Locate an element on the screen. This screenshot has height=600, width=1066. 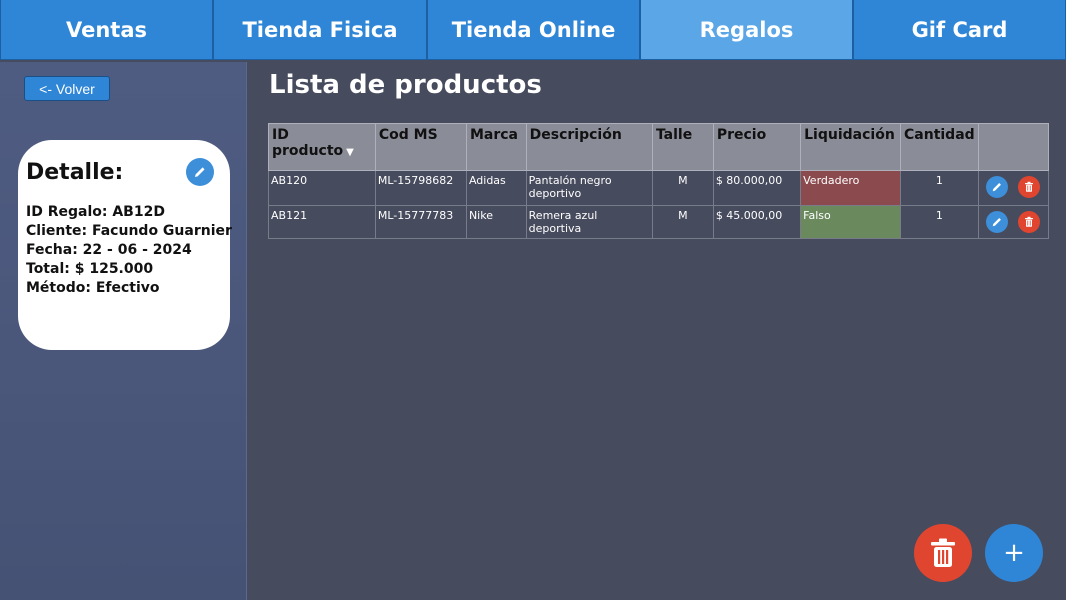
detail-fecha: Fecha: 22 - 06 - 2024 is located at coordinates (109, 250).